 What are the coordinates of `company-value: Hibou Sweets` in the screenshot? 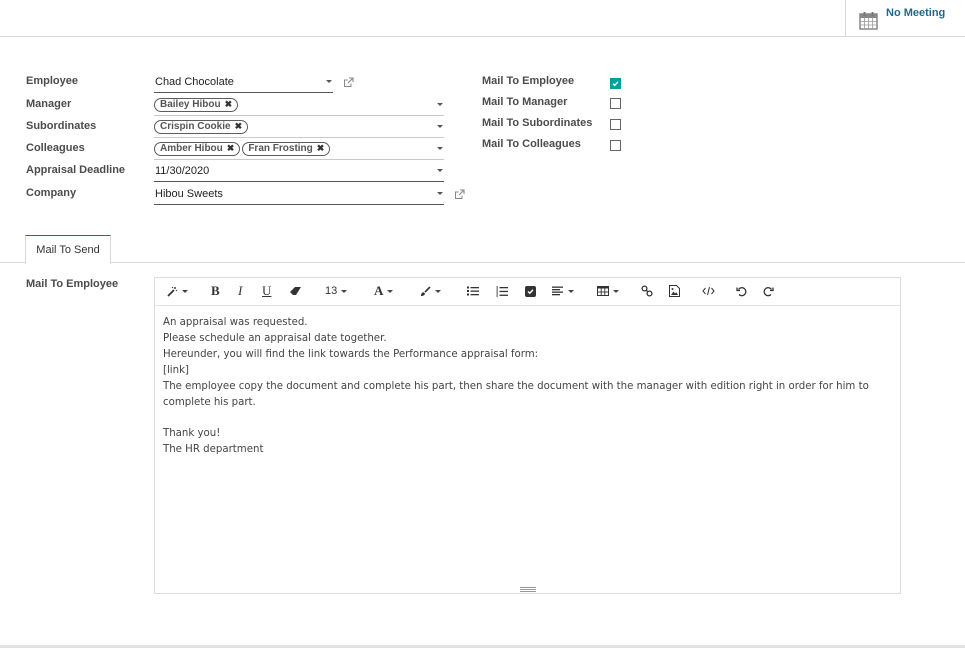 It's located at (189, 193).